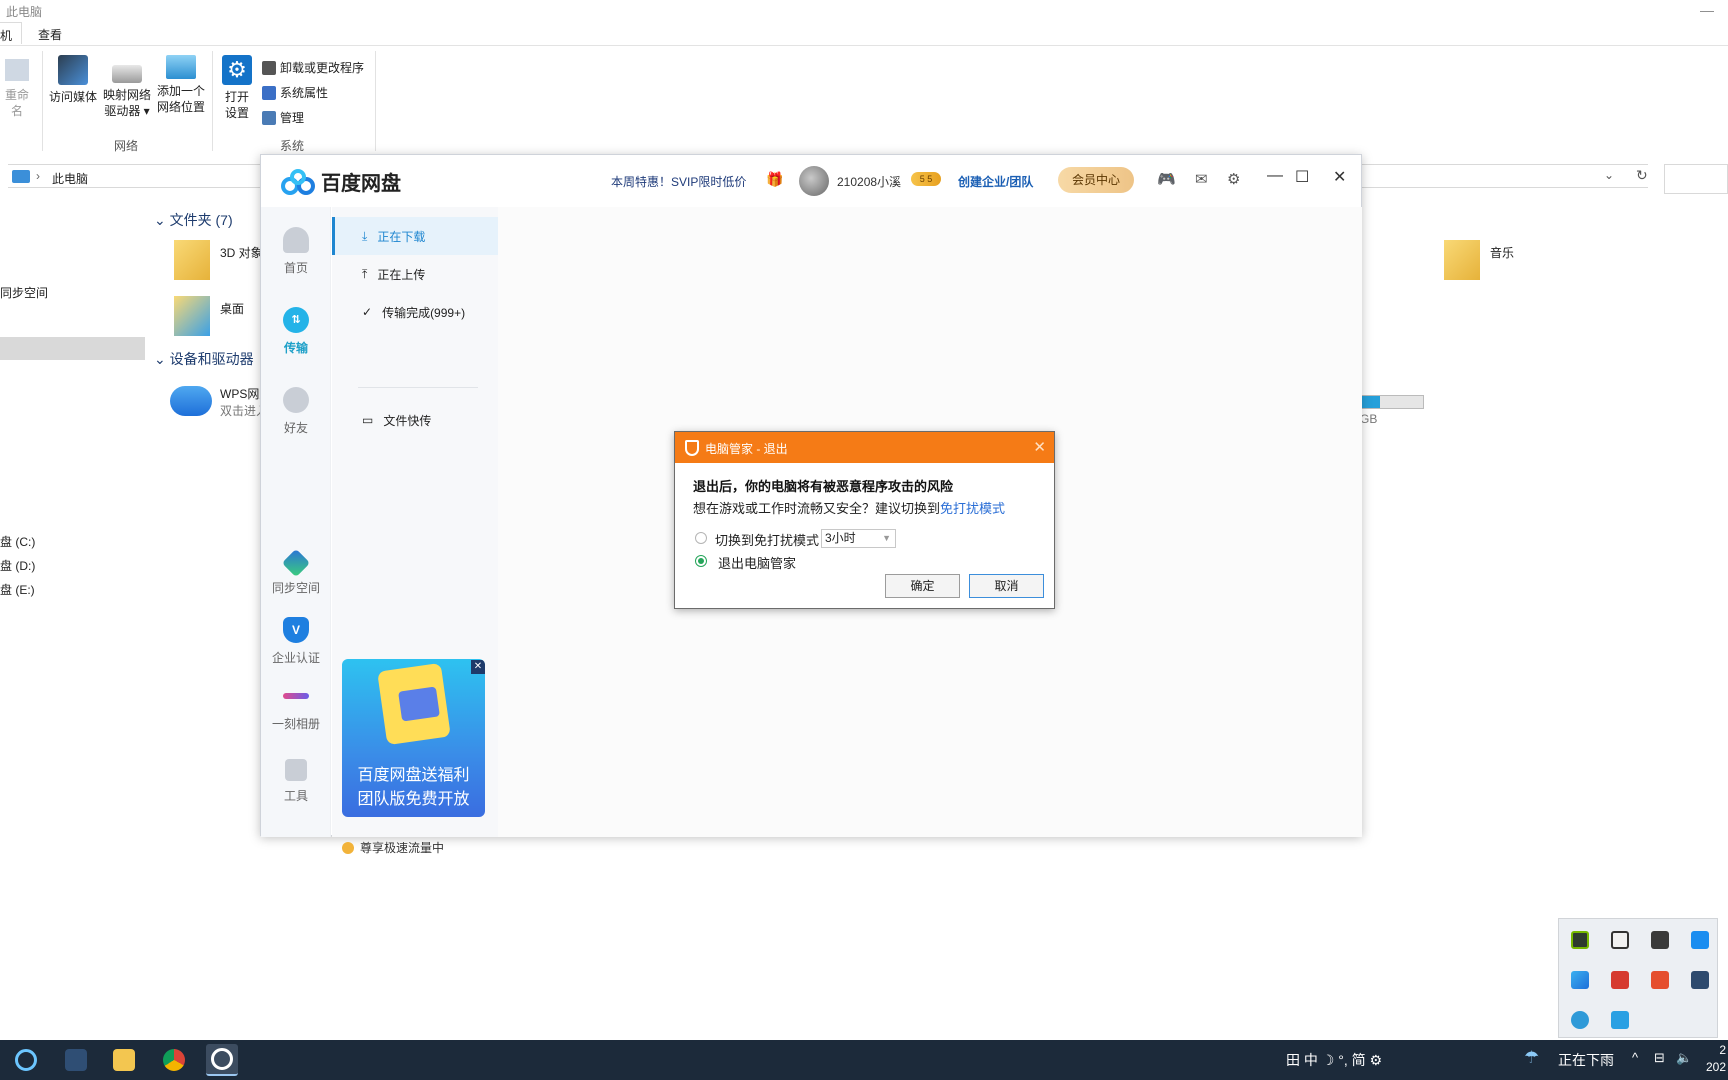 The width and height of the screenshot is (1728, 1080). Describe the element at coordinates (174, 1060) in the screenshot. I see `taskbar-chrome` at that location.